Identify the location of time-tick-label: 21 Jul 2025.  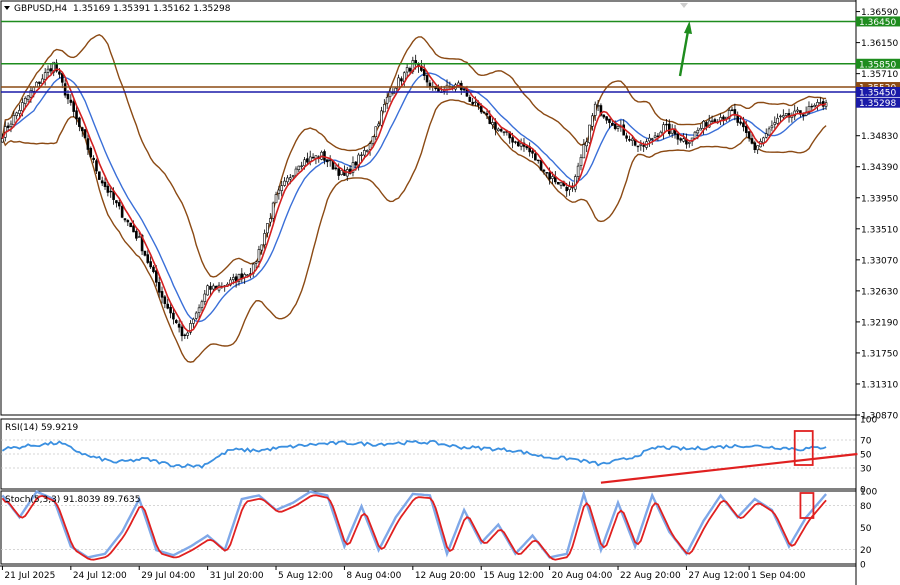
(29, 576).